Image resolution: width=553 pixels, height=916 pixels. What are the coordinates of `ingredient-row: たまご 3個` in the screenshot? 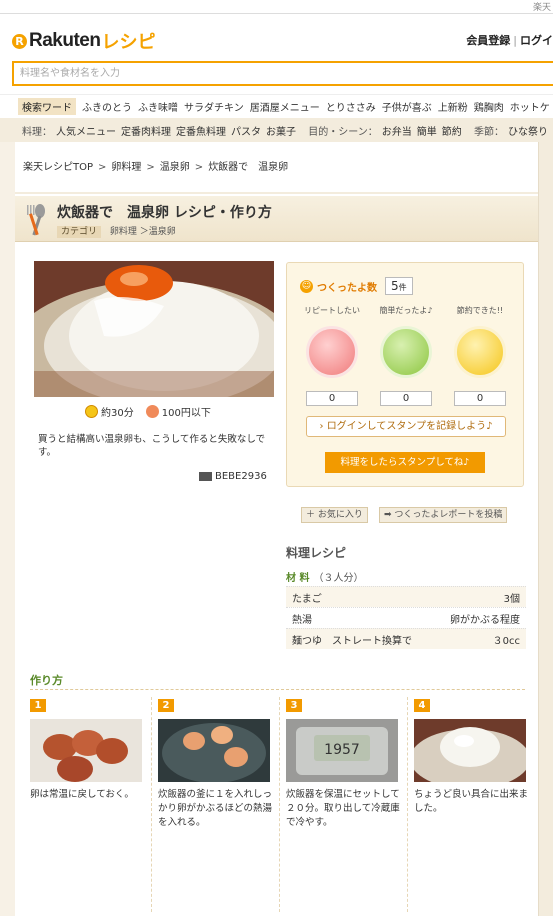 It's located at (406, 596).